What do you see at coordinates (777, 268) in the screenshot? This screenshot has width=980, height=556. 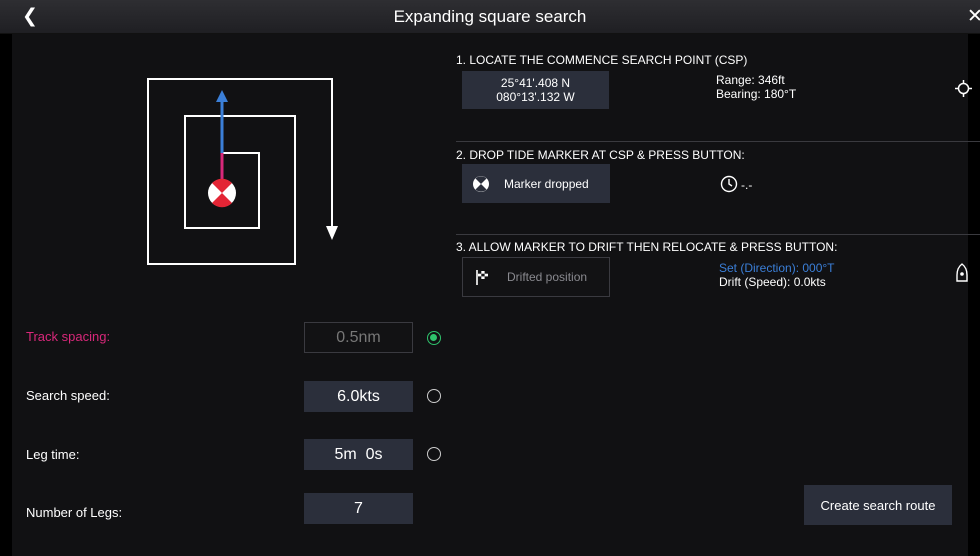 I see `set-direction: Set (Direction): 000°T` at bounding box center [777, 268].